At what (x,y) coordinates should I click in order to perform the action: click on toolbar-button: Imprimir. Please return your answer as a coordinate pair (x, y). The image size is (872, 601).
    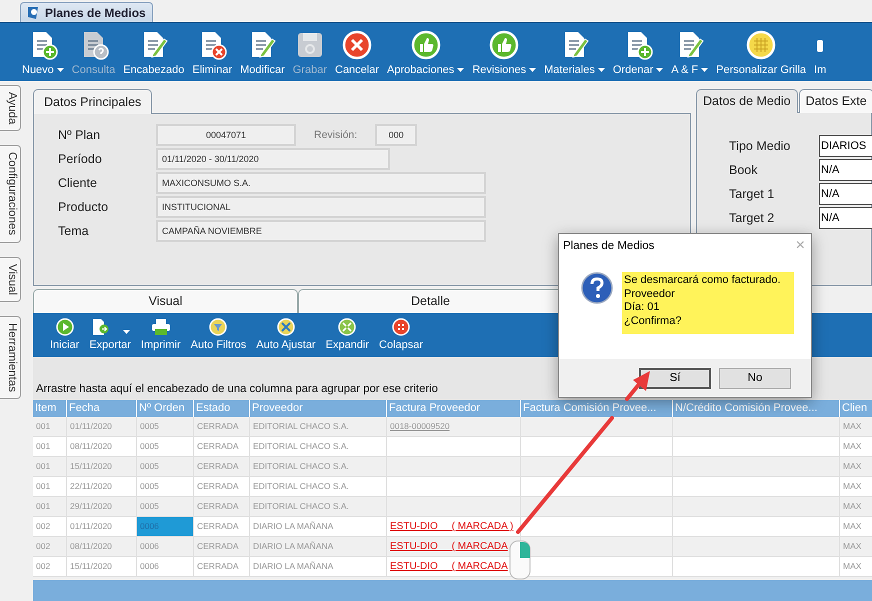
    Looking at the image, I should click on (161, 337).